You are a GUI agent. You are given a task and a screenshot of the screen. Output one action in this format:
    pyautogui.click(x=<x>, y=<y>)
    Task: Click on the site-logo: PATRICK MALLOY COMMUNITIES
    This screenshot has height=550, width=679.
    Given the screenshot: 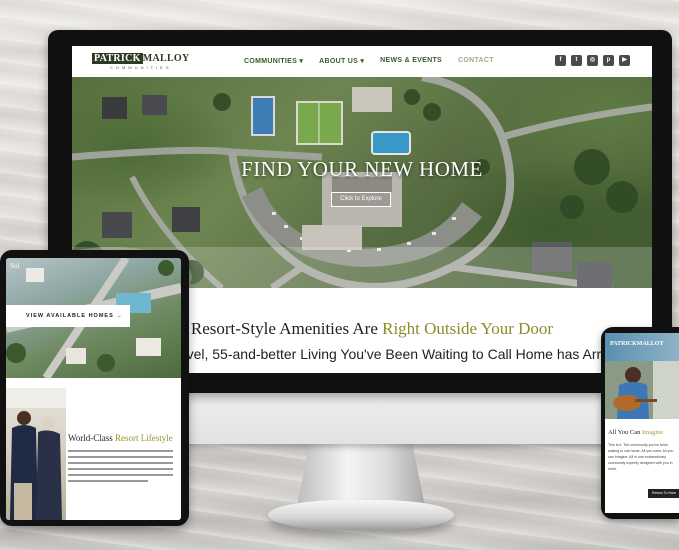 What is the action you would take?
    pyautogui.click(x=141, y=61)
    